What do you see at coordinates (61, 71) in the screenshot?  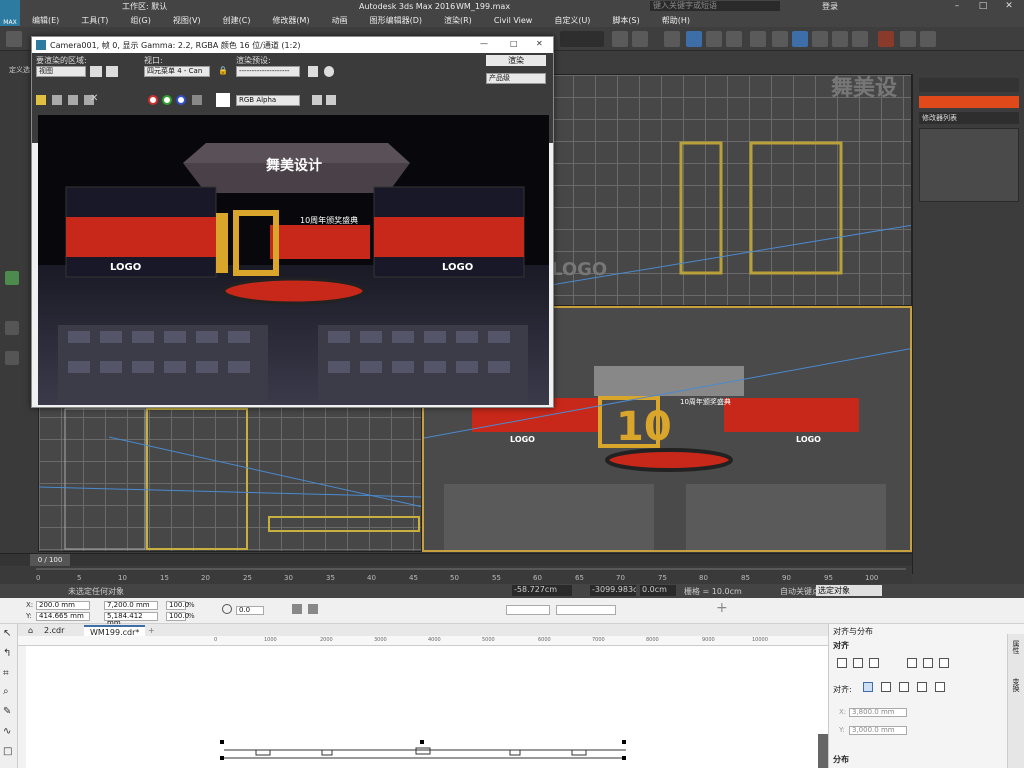 I see `render-area-dropdown: 视图` at bounding box center [61, 71].